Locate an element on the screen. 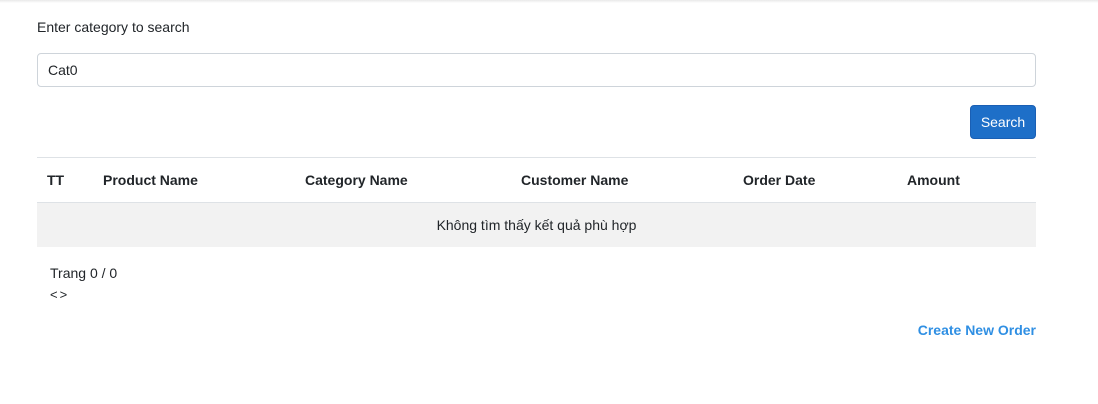 This screenshot has width=1098, height=404. top-shadow is located at coordinates (549, 1).